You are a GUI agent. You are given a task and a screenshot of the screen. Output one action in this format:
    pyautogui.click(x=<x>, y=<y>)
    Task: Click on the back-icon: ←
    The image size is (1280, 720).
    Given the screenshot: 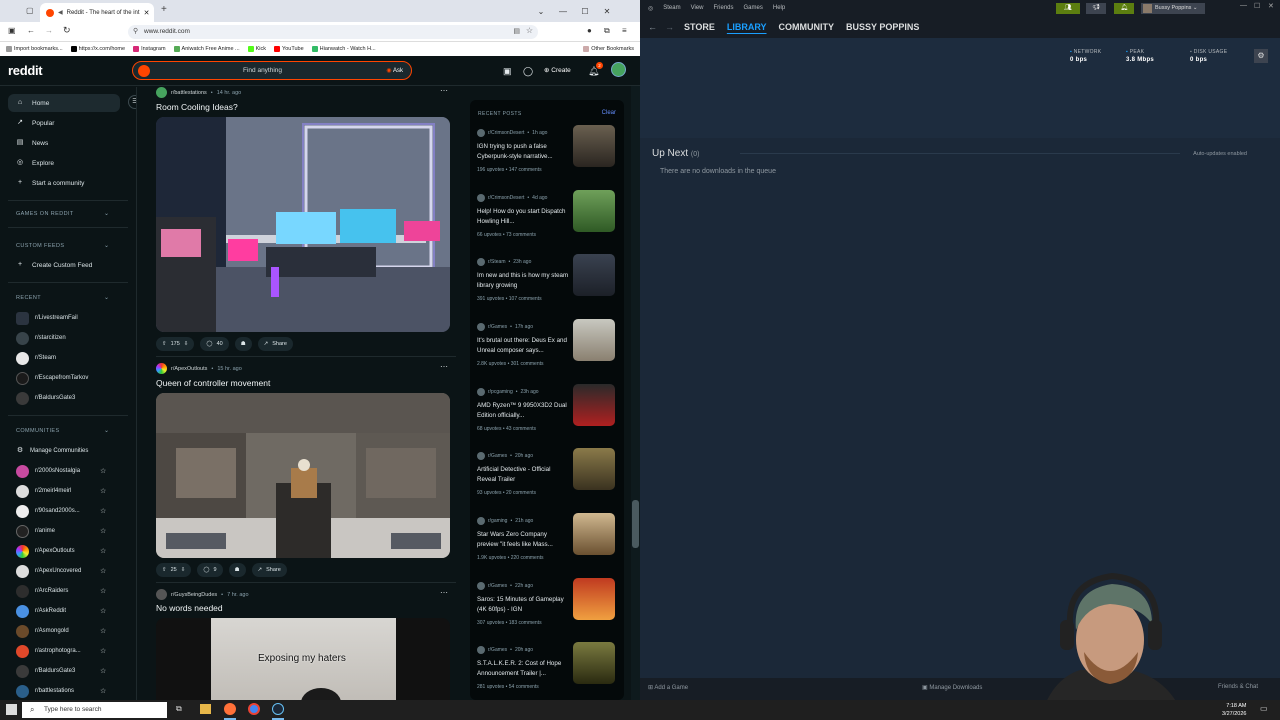 What is the action you would take?
    pyautogui.click(x=652, y=27)
    